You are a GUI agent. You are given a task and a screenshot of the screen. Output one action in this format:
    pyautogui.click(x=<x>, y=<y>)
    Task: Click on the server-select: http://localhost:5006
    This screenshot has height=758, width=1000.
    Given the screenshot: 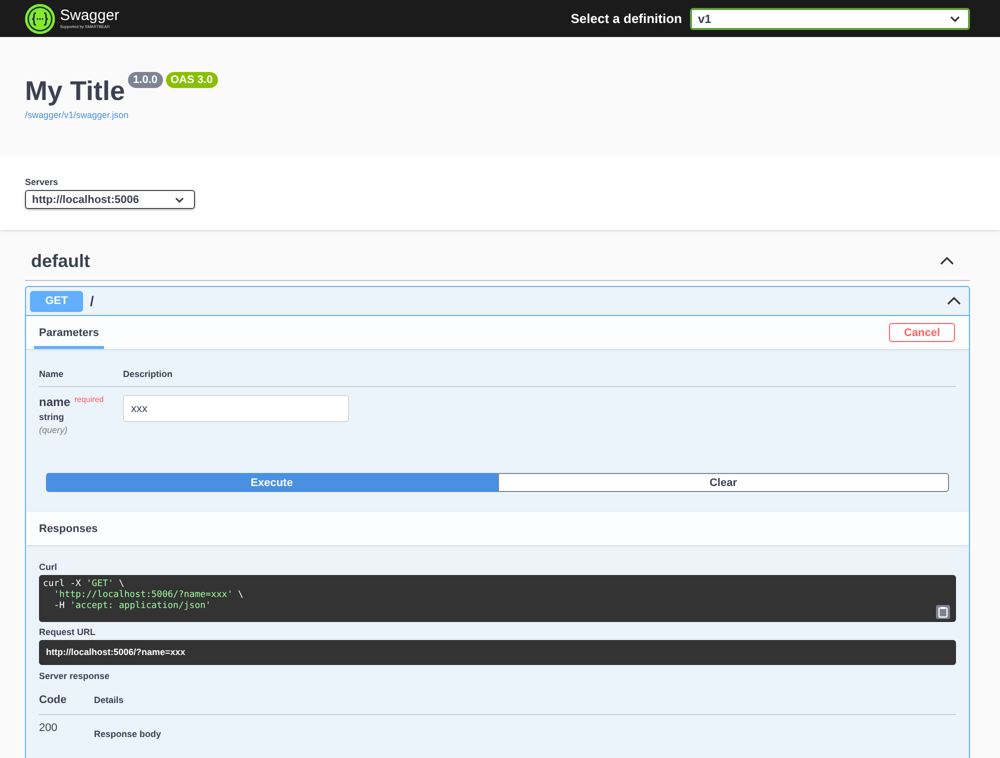 What is the action you would take?
    pyautogui.click(x=110, y=199)
    